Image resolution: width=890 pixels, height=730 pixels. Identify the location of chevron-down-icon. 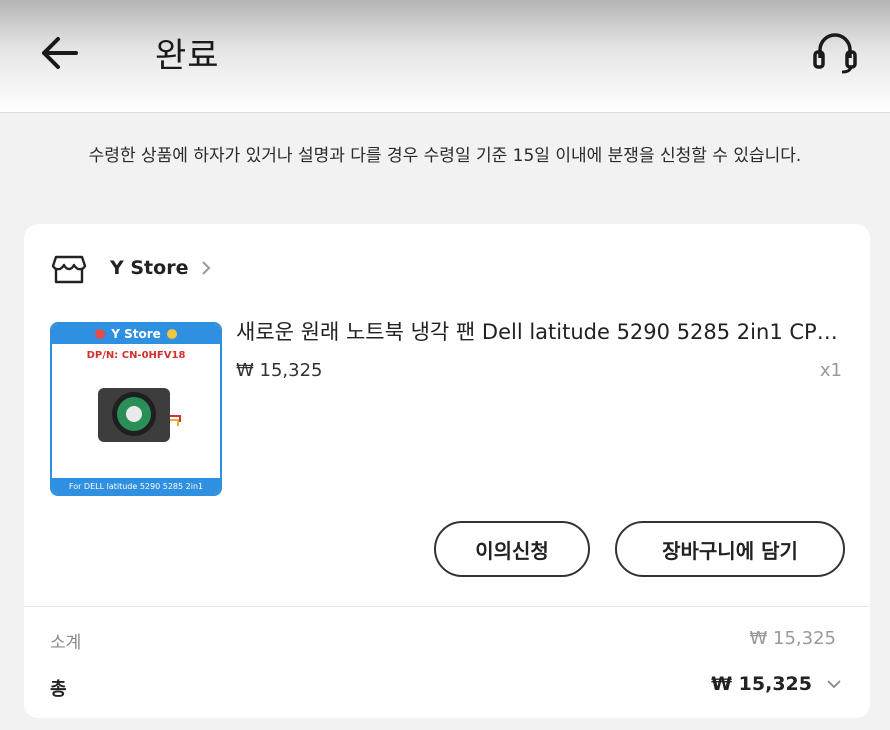
(834, 684).